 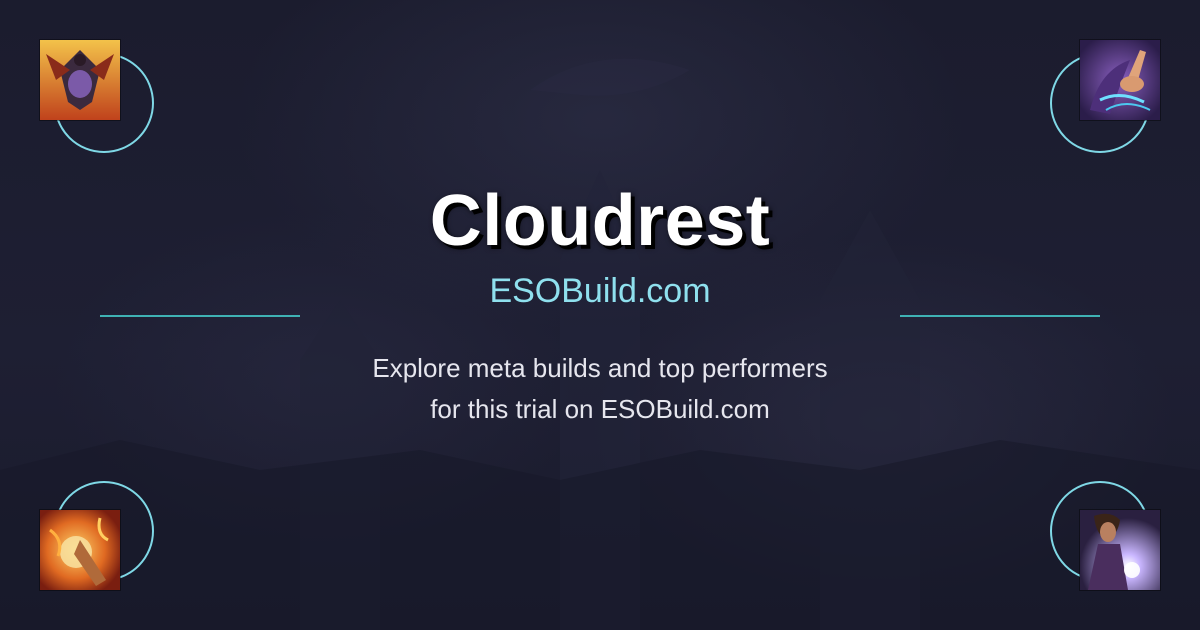 I want to click on site-name: ESOBuild.com, so click(x=600, y=291).